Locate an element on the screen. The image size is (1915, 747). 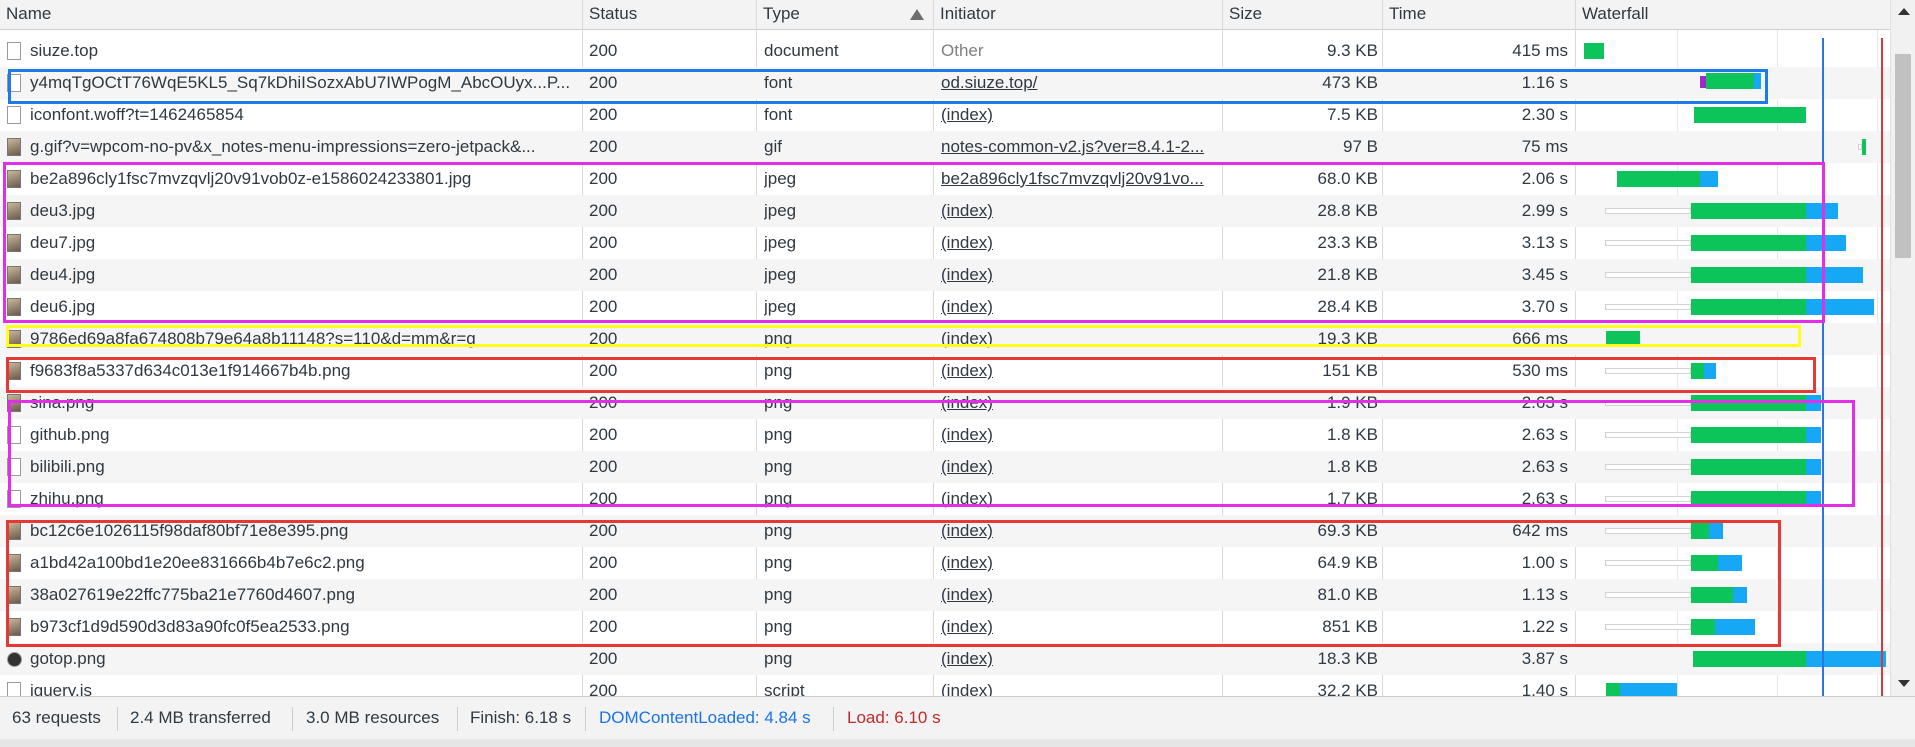
scroll-up-arrow-icon is located at coordinates (1904, 11).